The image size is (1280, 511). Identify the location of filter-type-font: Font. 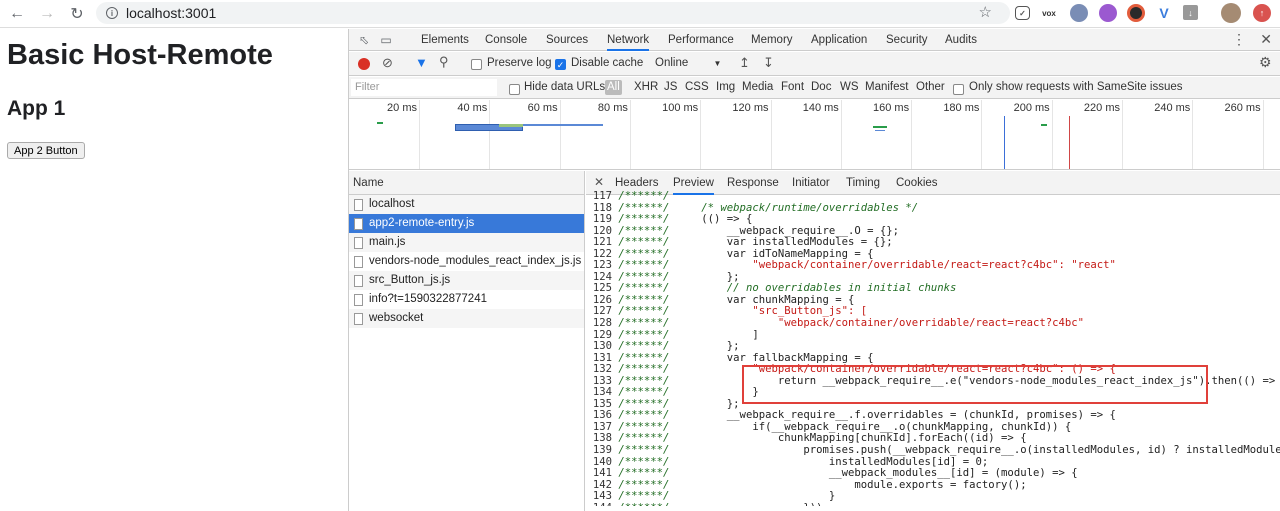
(792, 87).